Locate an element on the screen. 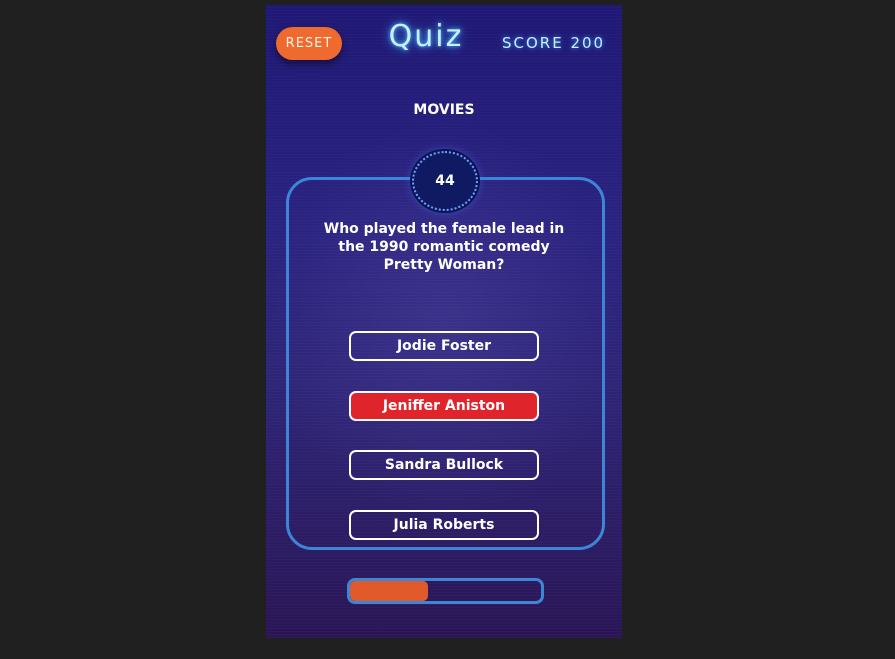  answer-option: Julia Roberts is located at coordinates (444, 525).